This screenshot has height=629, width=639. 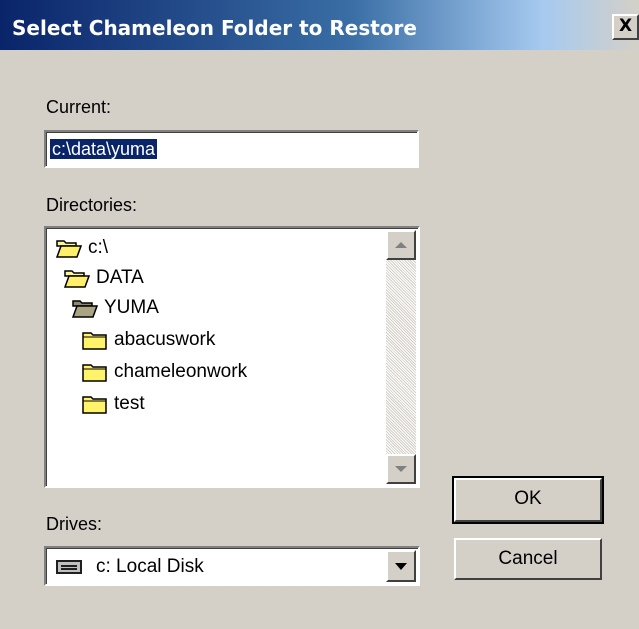 I want to click on cancel-button: Cancel, so click(x=528, y=559).